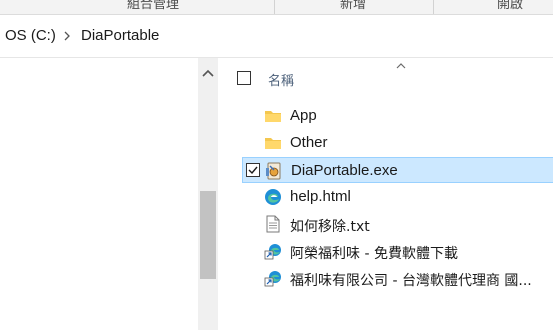 This screenshot has height=330, width=553. I want to click on breadcrumb-folder: DiaPortable, so click(120, 35).